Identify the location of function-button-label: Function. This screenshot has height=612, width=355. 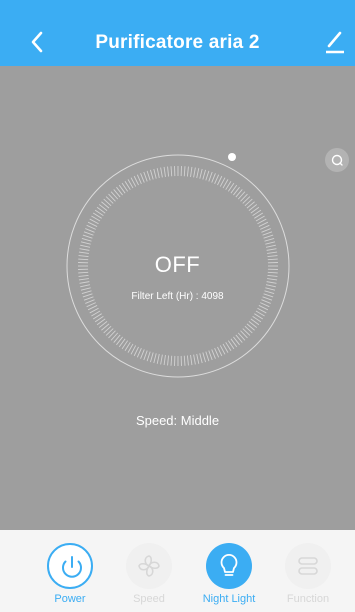
(308, 599).